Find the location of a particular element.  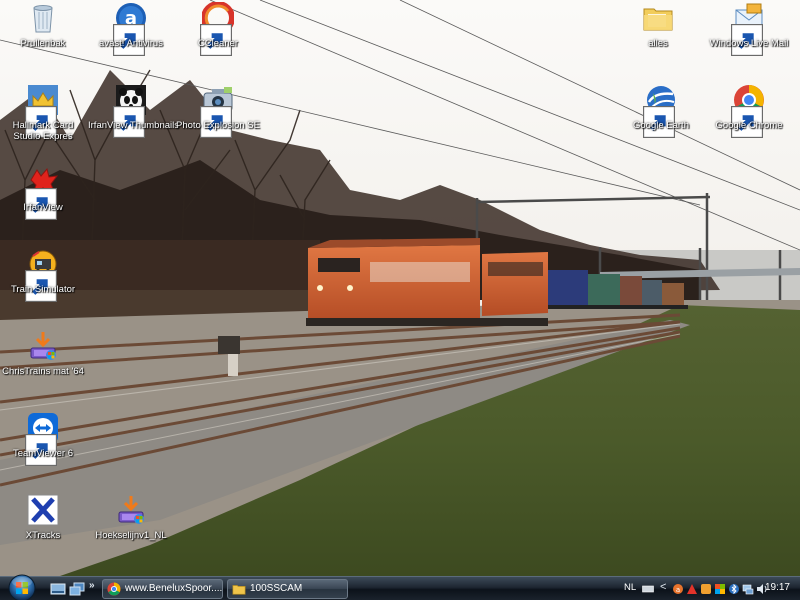

hallmark-crown-icon is located at coordinates (42, 111).